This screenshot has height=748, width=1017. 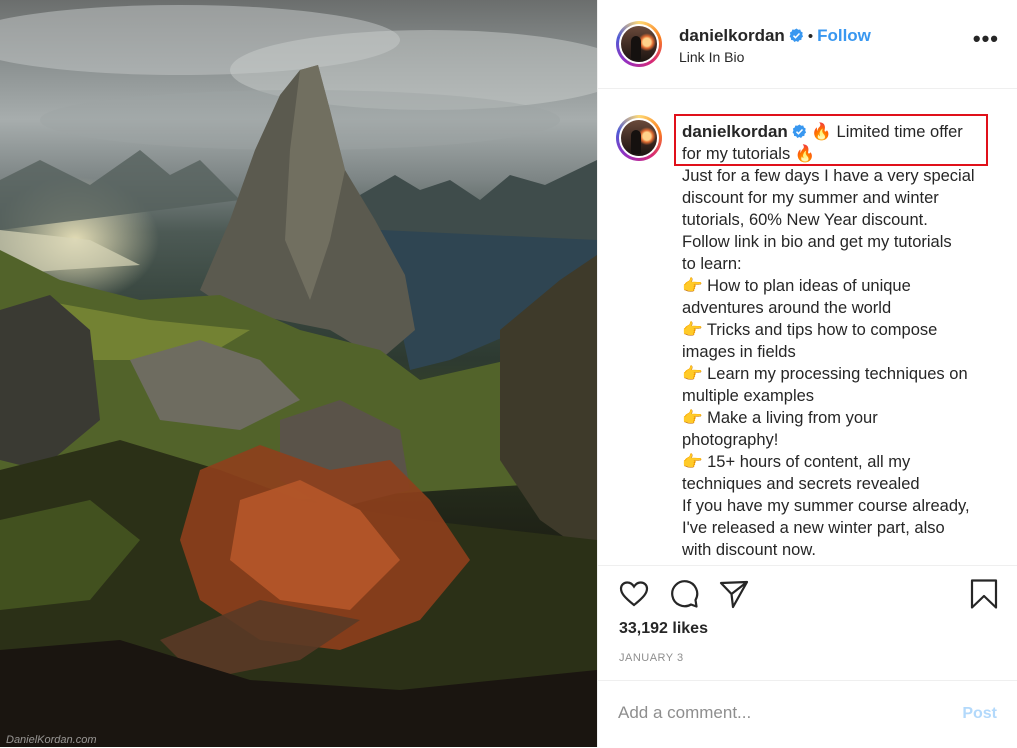 What do you see at coordinates (807, 656) in the screenshot?
I see `post-actions: 33,192 likes JANUARY 3 Post` at bounding box center [807, 656].